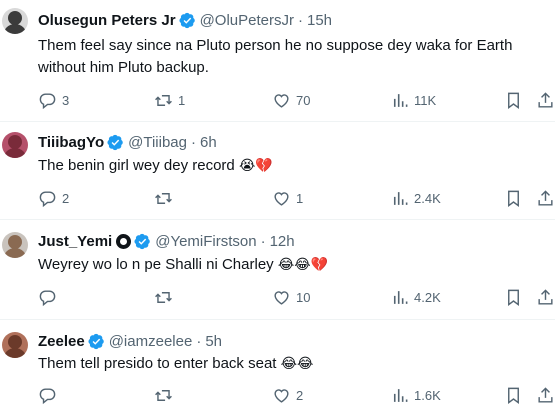 This screenshot has height=417, width=555. I want to click on tweet-text: Weyrey wo lo n pe Shalli ni Charley, so click(156, 264).